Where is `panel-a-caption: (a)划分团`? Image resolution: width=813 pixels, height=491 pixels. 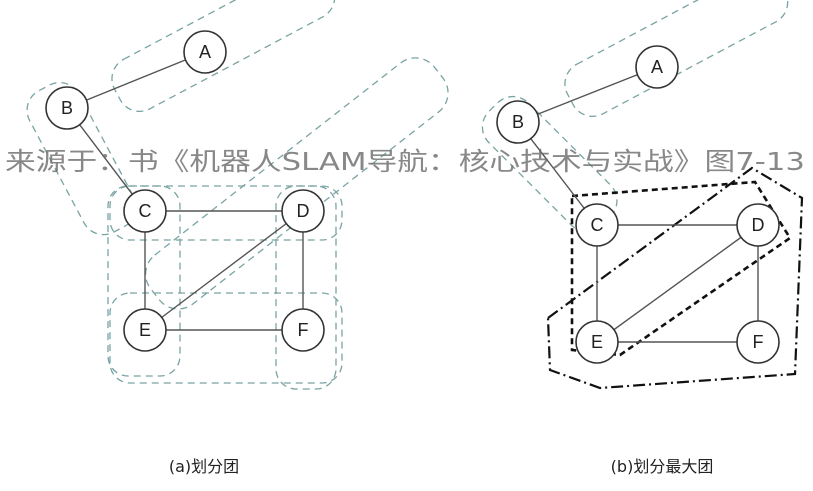
panel-a-caption: (a)划分团 is located at coordinates (204, 466).